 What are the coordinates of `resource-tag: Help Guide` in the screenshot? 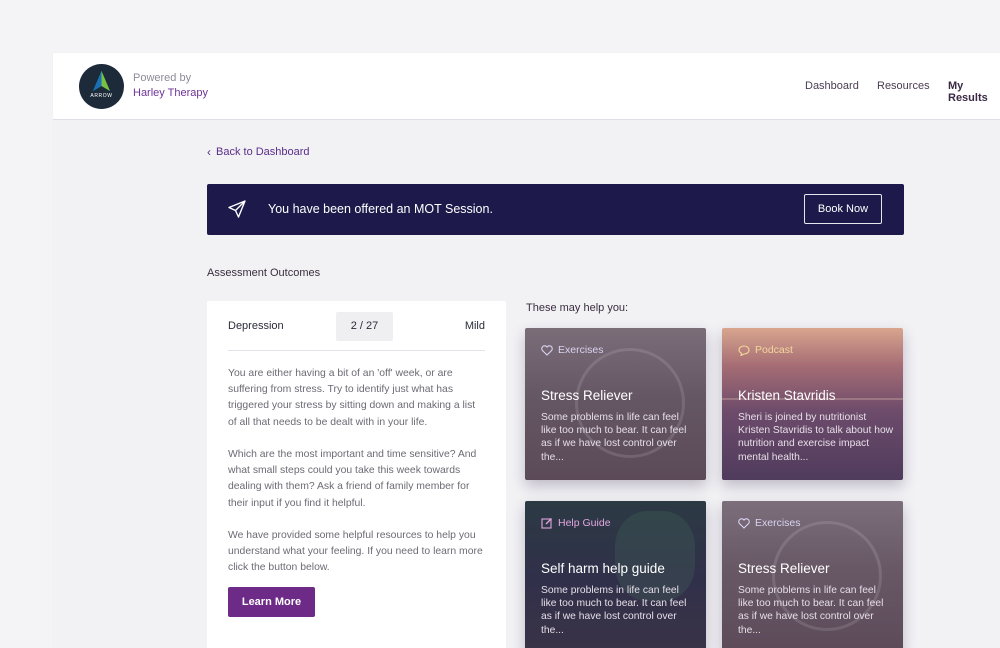 It's located at (576, 523).